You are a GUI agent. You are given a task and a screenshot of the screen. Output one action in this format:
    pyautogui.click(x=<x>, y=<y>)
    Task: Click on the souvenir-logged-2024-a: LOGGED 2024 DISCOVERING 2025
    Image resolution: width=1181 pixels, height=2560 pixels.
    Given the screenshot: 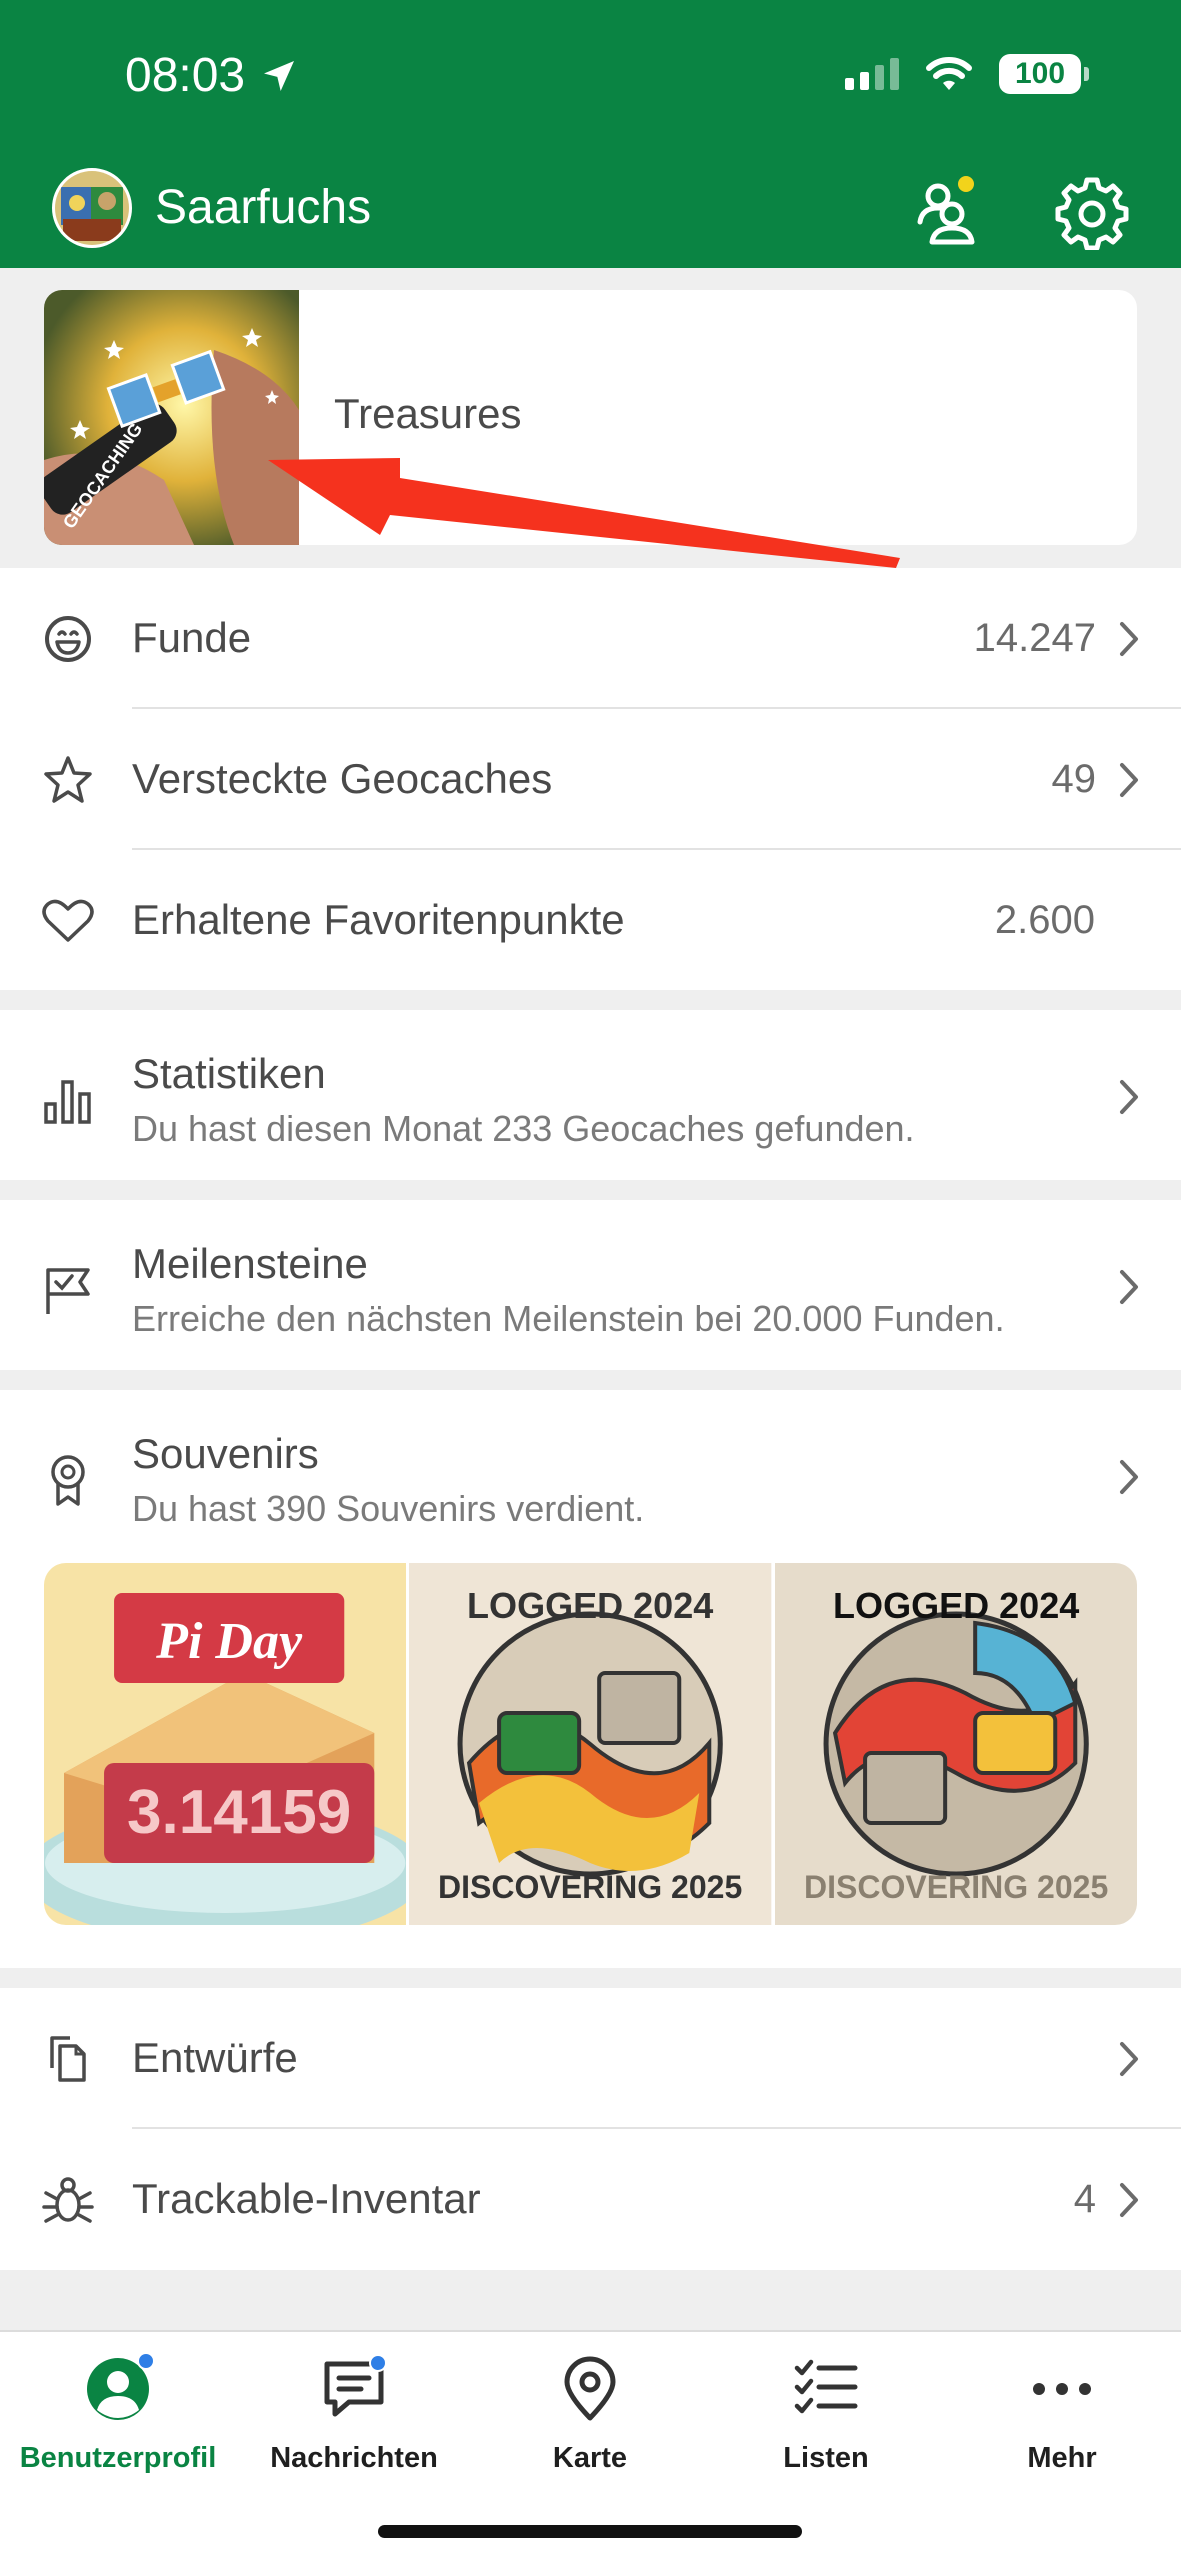 What is the action you would take?
    pyautogui.click(x=590, y=1744)
    